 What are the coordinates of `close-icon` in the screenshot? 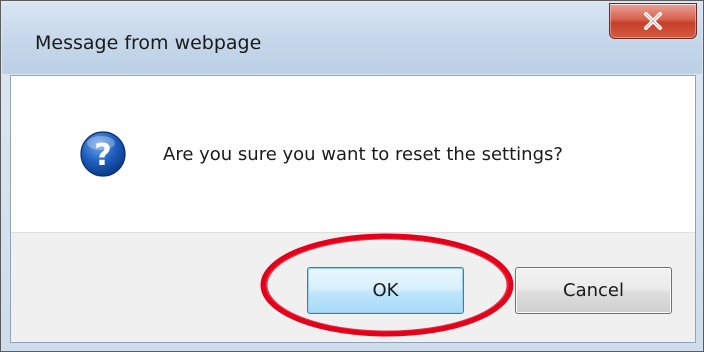 It's located at (653, 21).